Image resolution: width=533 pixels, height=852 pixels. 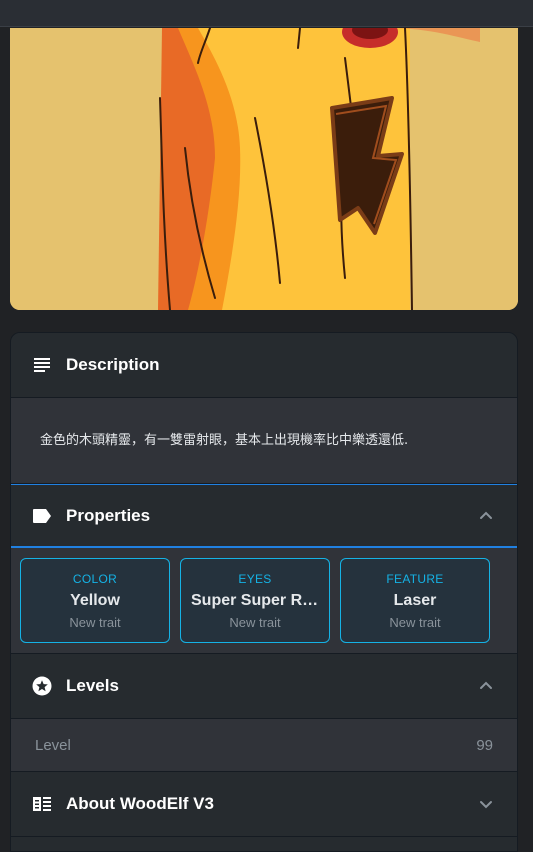 What do you see at coordinates (266, 13) in the screenshot?
I see `top-bar` at bounding box center [266, 13].